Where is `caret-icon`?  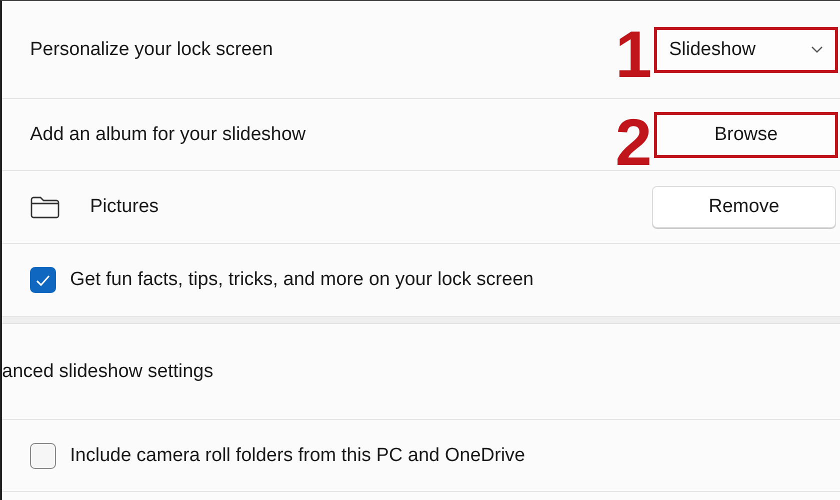
caret-icon is located at coordinates (817, 50).